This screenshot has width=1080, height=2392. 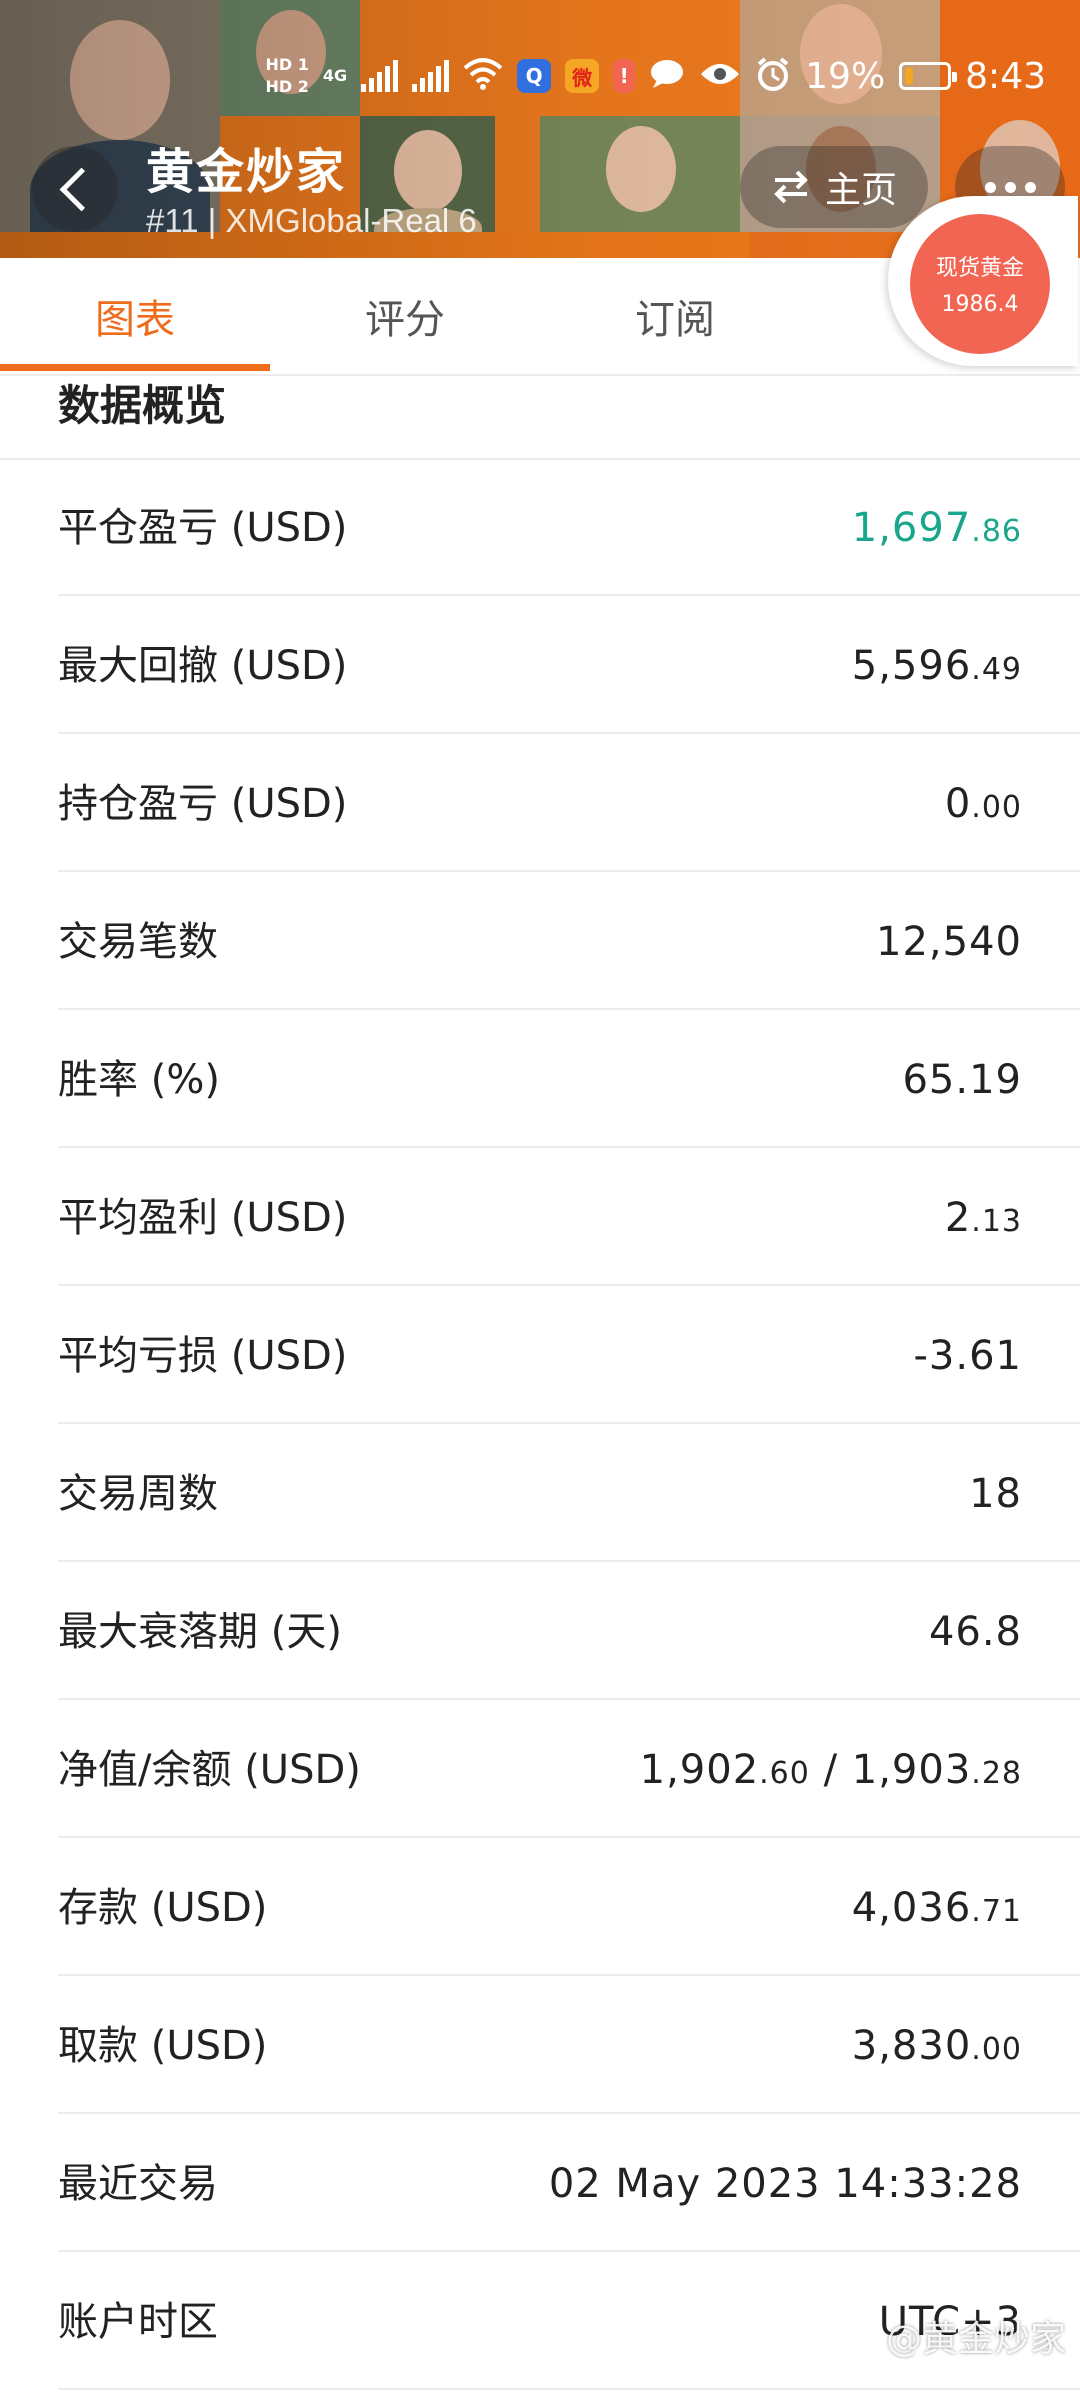 I want to click on stat-value: 3,830.00, so click(x=937, y=2046).